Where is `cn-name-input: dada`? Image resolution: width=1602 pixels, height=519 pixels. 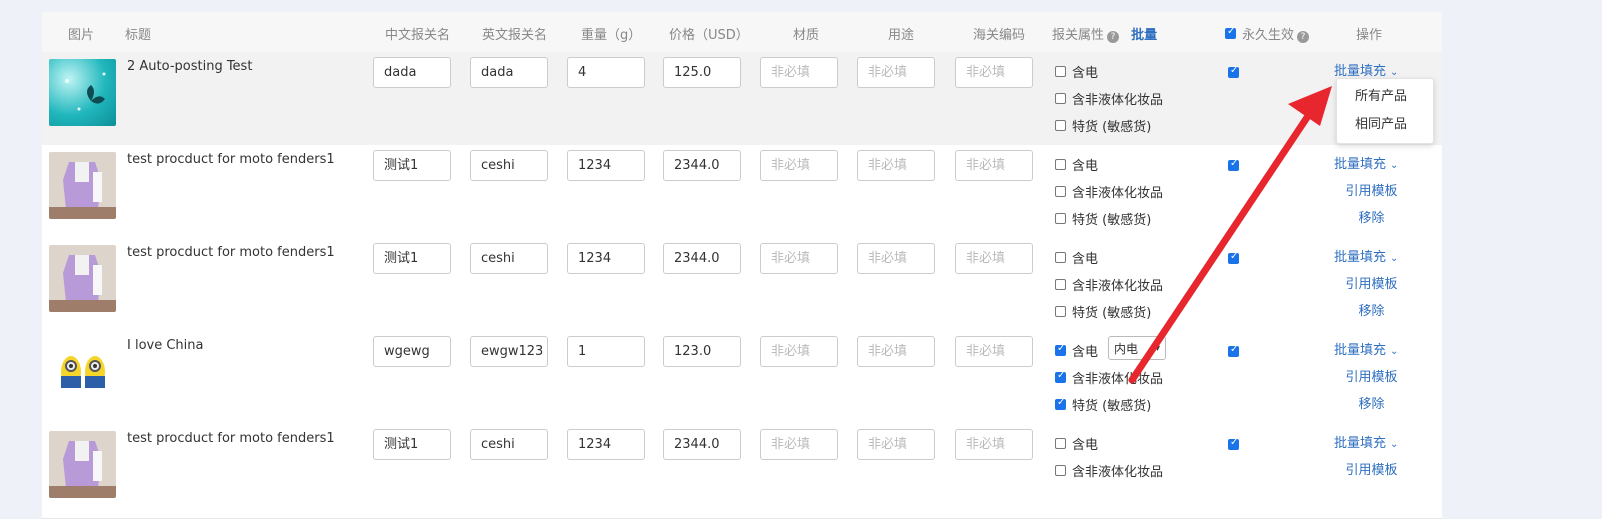
cn-name-input: dada is located at coordinates (412, 72).